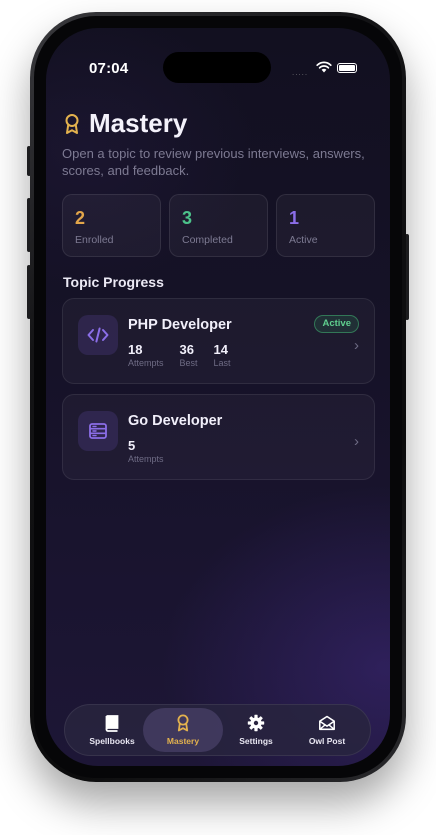 This screenshot has height=835, width=436. Describe the element at coordinates (256, 741) in the screenshot. I see `tab-label: Settings` at that location.